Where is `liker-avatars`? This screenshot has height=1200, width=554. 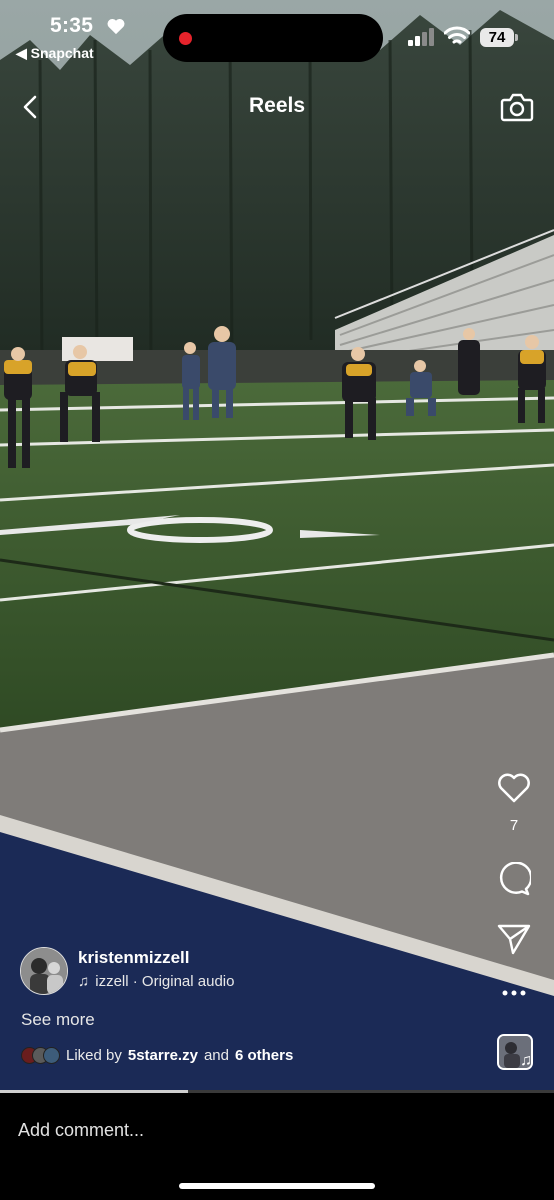
liker-avatars is located at coordinates (40, 1055).